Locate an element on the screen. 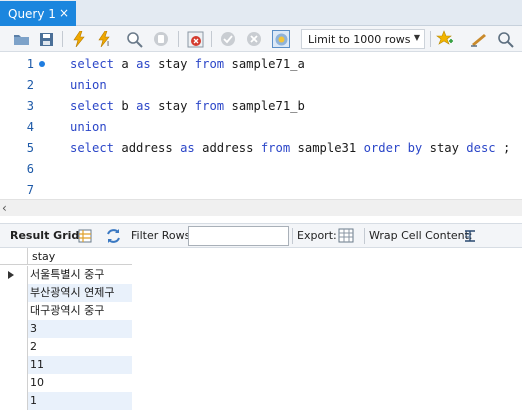 The image size is (522, 411). sql-toolbar: I Limit to 1000 rows ▼ is located at coordinates (261, 39).